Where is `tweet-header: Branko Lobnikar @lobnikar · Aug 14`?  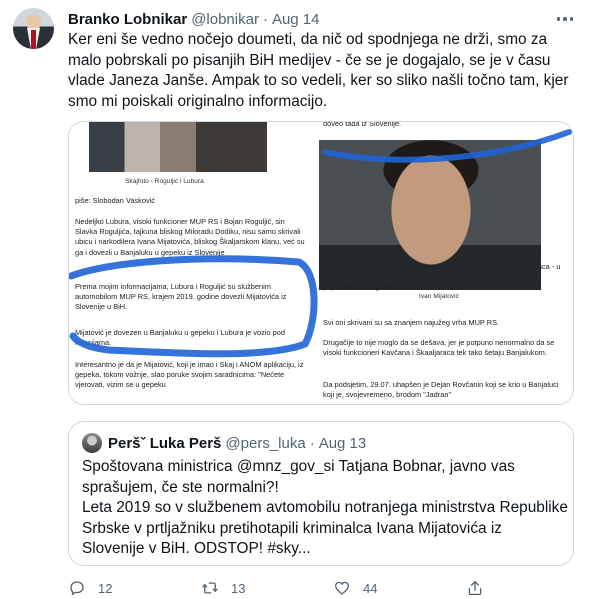 tweet-header: Branko Lobnikar @lobnikar · Aug 14 is located at coordinates (194, 19).